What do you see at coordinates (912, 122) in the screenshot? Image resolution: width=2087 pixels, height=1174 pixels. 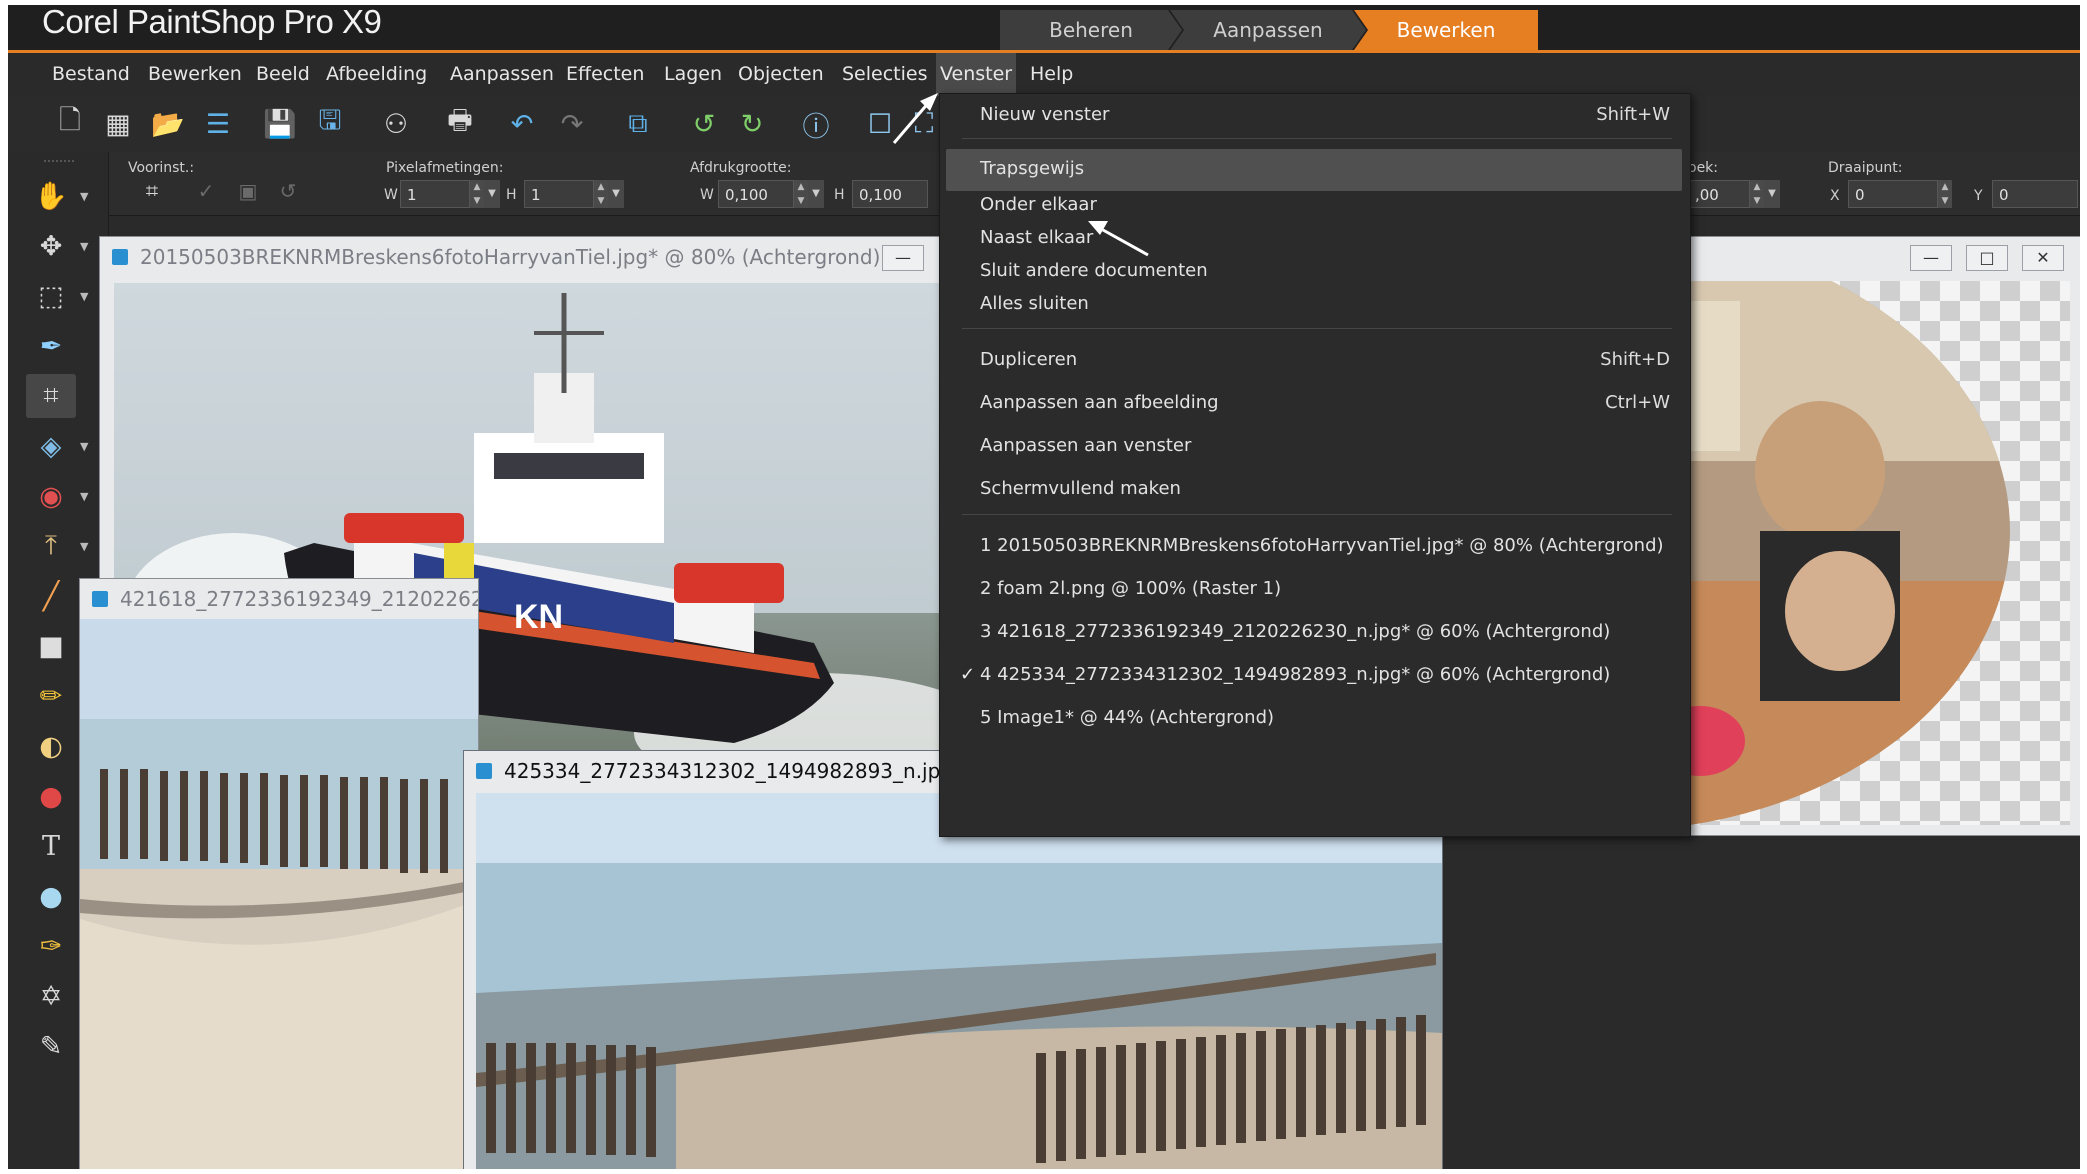 I see `arrow-to-venster-menu` at bounding box center [912, 122].